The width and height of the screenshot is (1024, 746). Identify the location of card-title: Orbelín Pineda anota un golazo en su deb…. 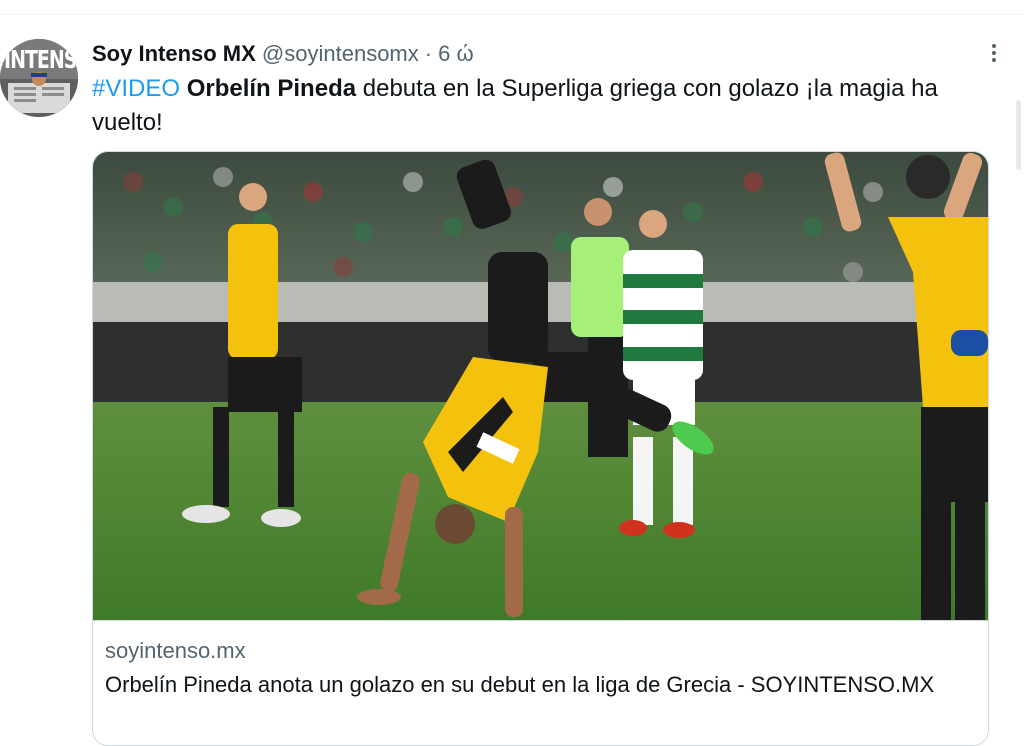
(520, 684).